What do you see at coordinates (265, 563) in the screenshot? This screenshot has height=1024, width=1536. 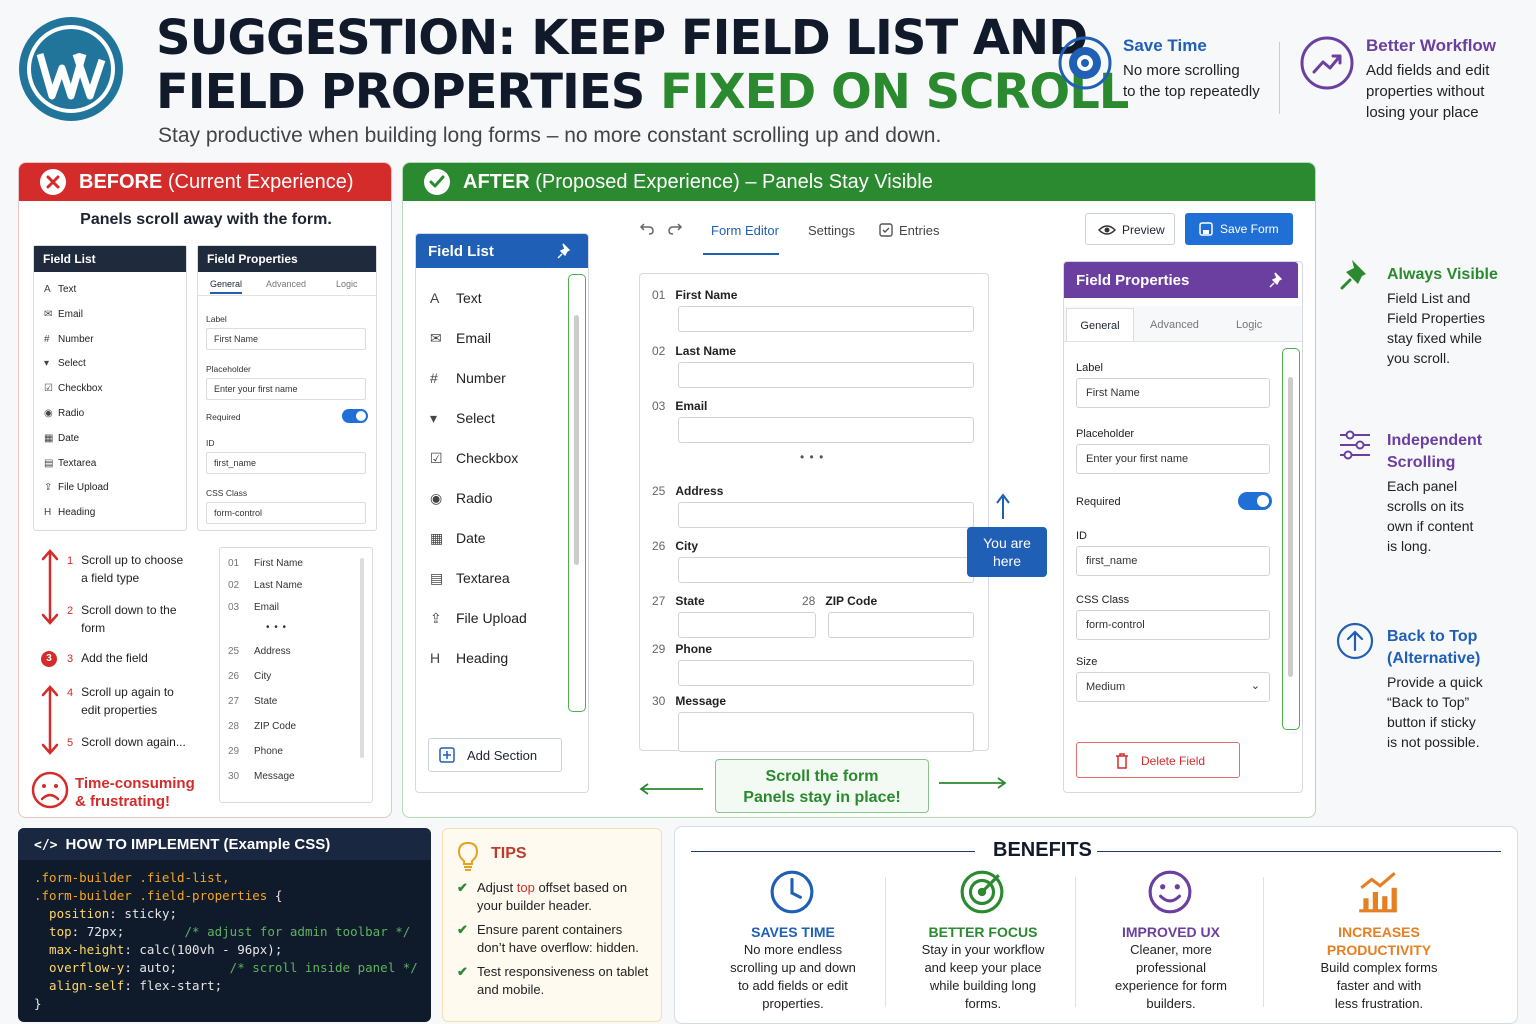 I see `form-row: 01 First Name` at bounding box center [265, 563].